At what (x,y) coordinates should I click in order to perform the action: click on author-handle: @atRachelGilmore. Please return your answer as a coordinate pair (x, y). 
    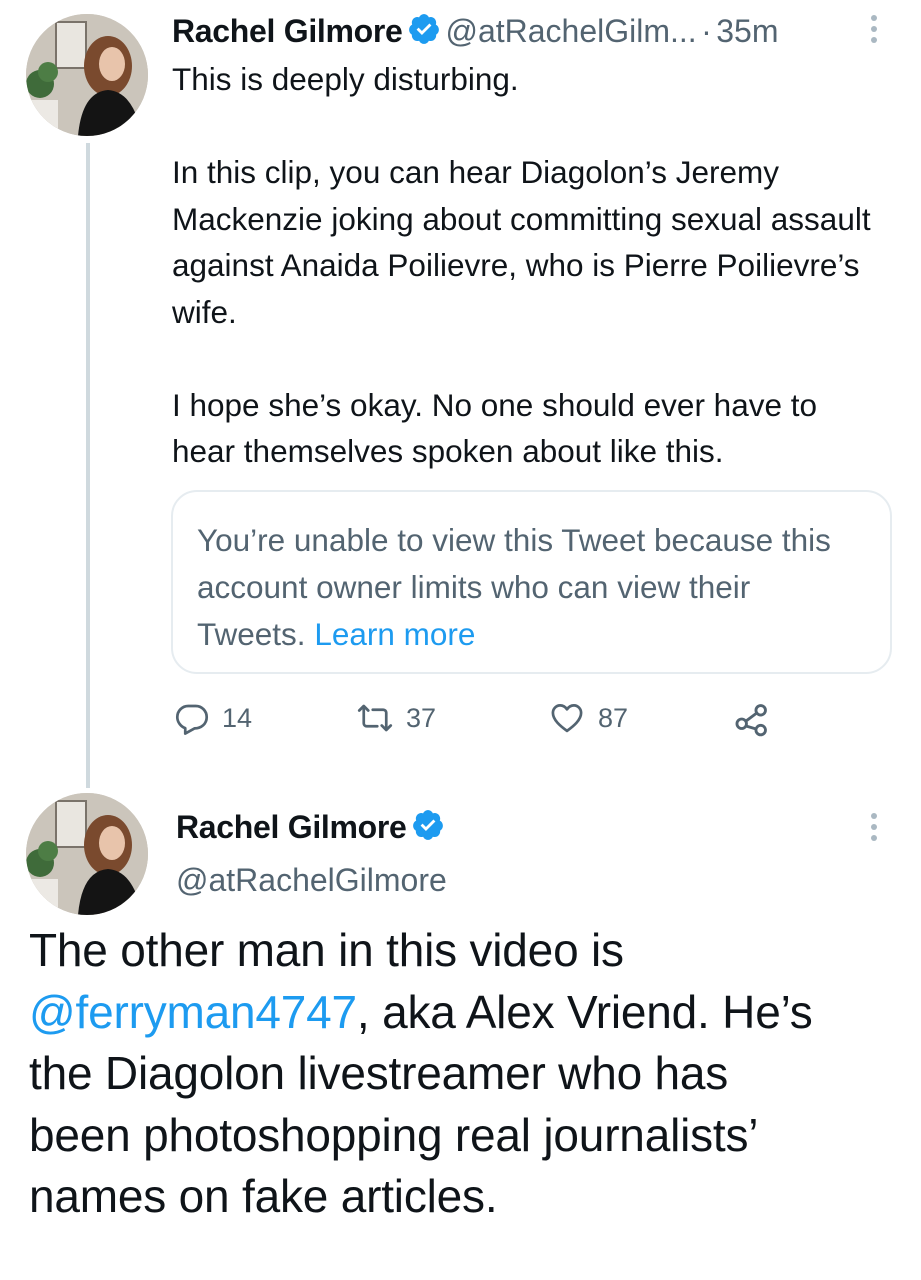
    Looking at the image, I should click on (311, 880).